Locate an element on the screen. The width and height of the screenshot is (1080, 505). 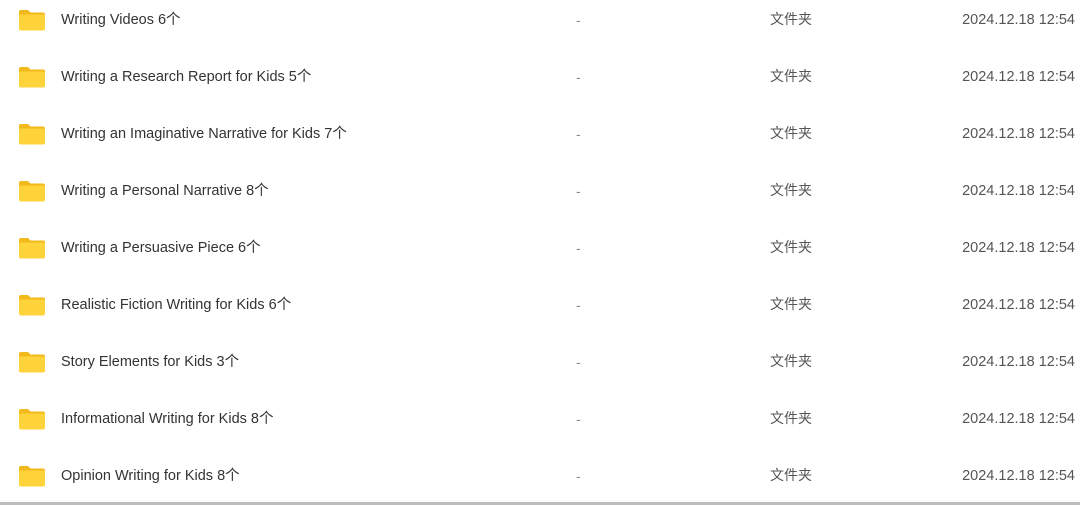
folder-name: Writing a Personal Narrative 8个 is located at coordinates (165, 191).